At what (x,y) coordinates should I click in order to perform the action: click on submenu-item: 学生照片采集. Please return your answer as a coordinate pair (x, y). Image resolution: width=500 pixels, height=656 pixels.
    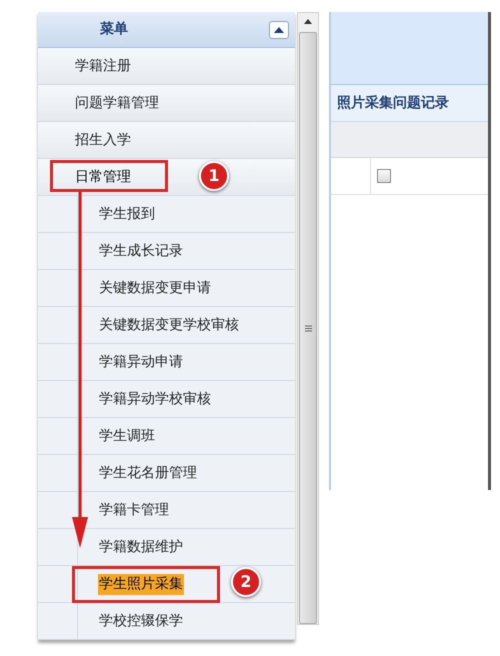
    Looking at the image, I should click on (141, 584).